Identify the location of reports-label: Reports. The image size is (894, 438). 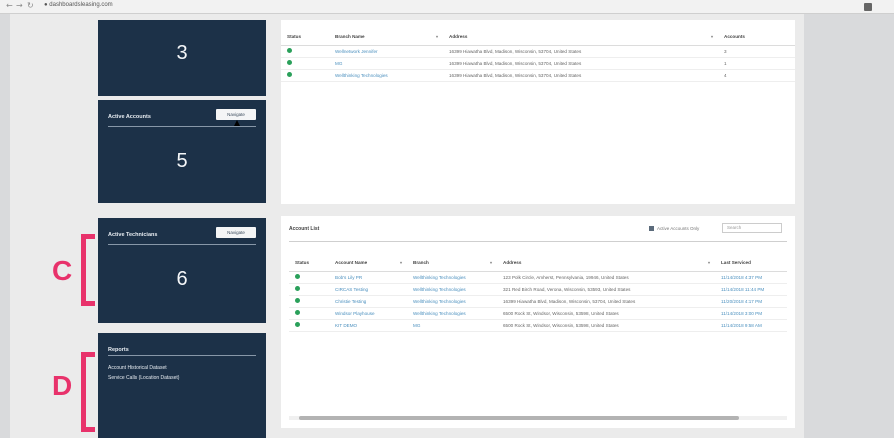
(118, 350).